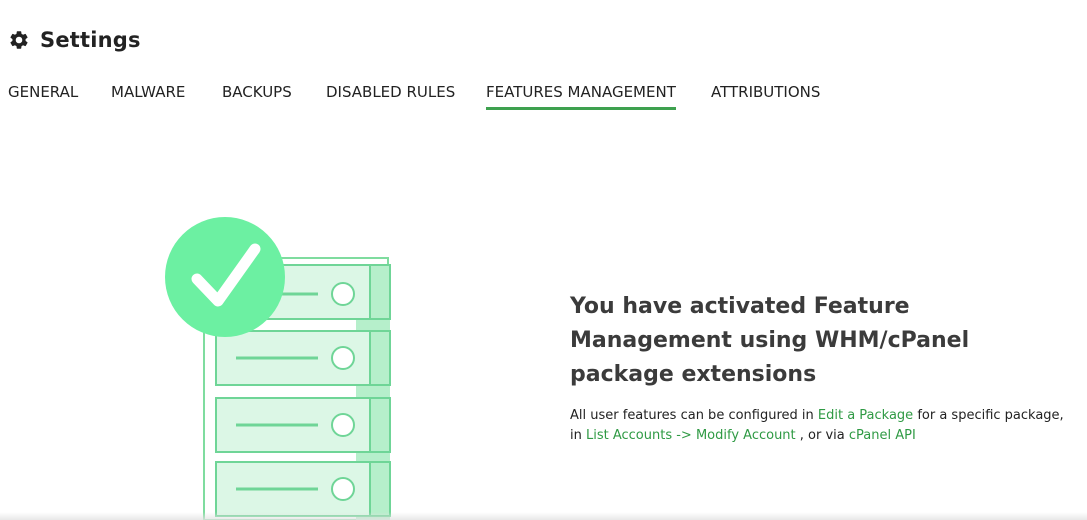  Describe the element at coordinates (581, 95) in the screenshot. I see `tab-features-management: FEATURES MANAGEMENT` at that location.